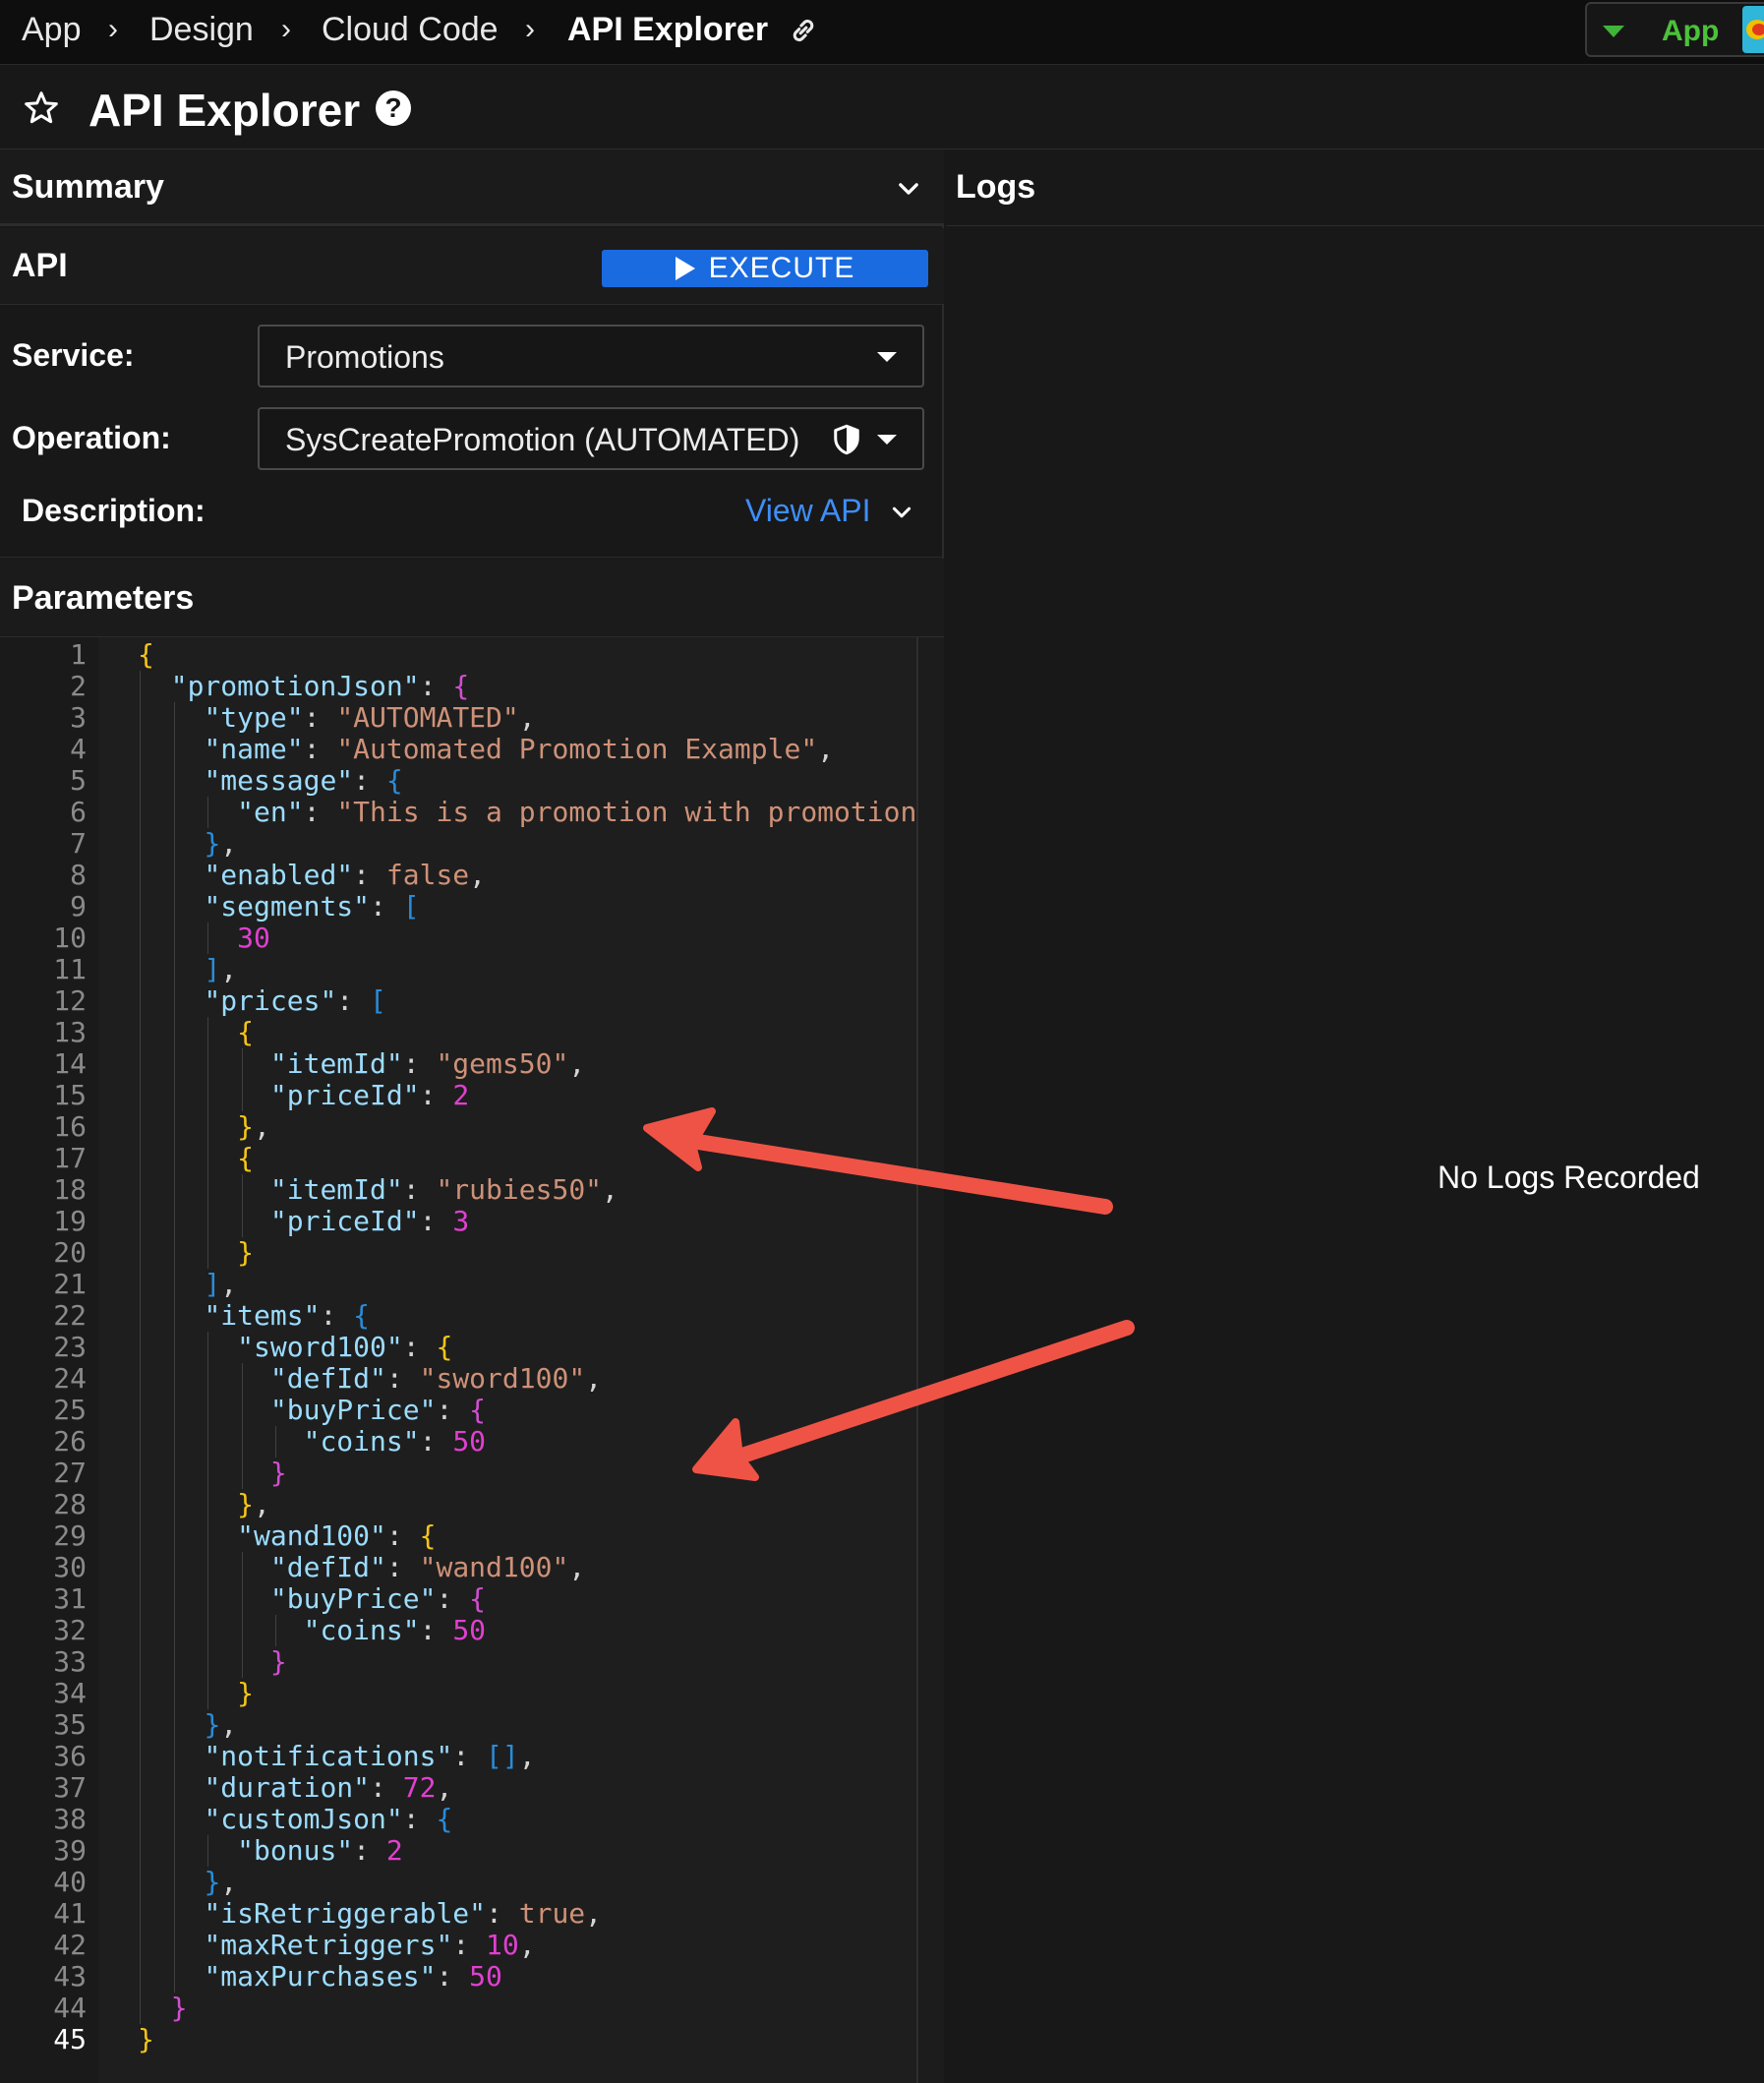 The height and width of the screenshot is (2083, 1764). I want to click on line-number: 6, so click(78, 812).